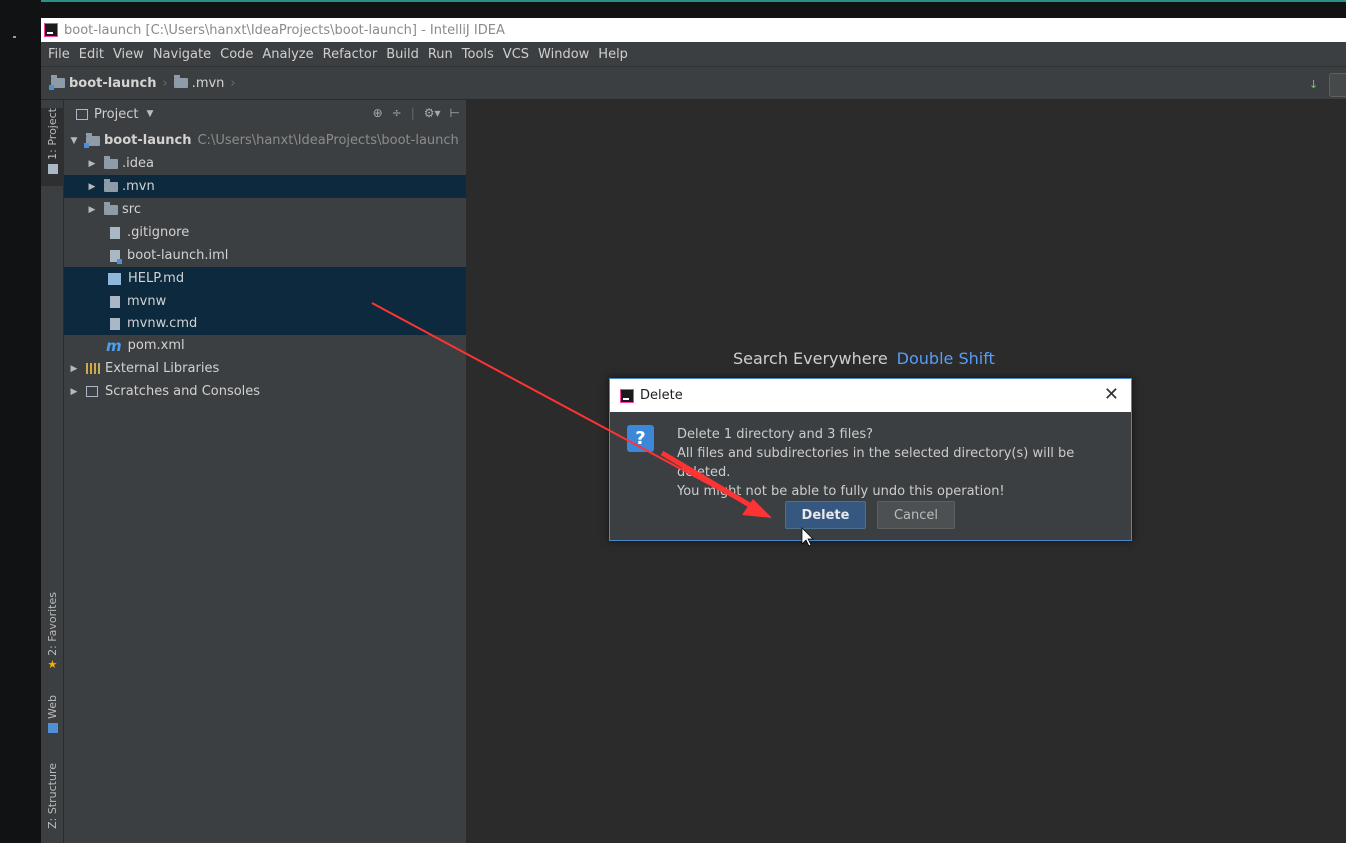 This screenshot has width=1346, height=843. What do you see at coordinates (156, 278) in the screenshot?
I see `tree-item-label: HELP.md` at bounding box center [156, 278].